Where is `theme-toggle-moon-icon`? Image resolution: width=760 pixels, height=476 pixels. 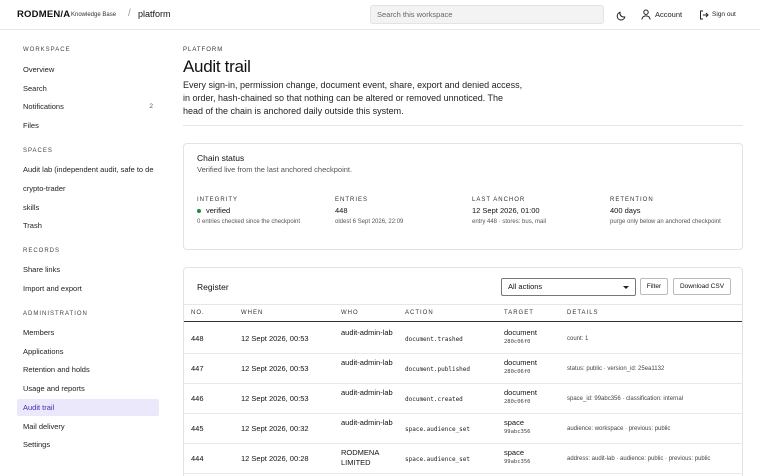 theme-toggle-moon-icon is located at coordinates (621, 15).